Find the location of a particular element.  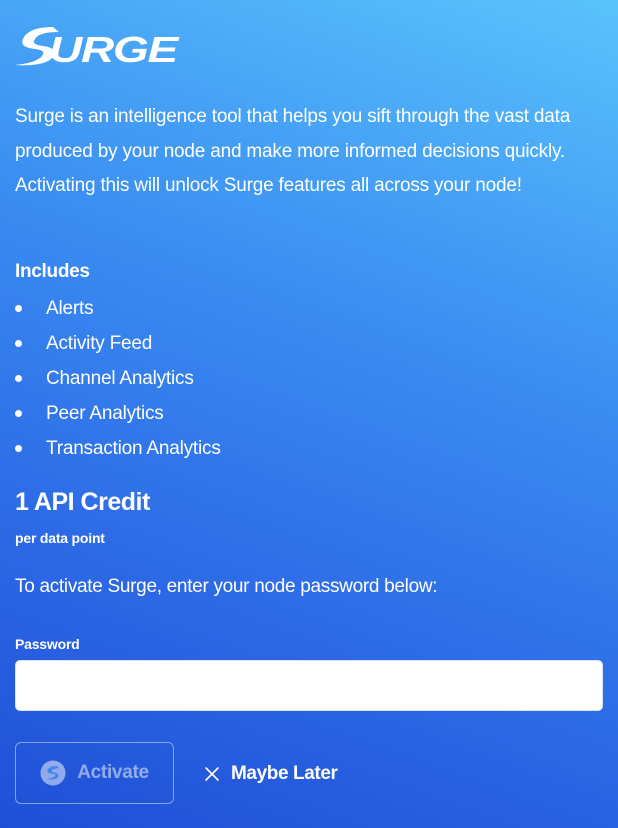

maybe-later-button: Maybe Later is located at coordinates (271, 774).